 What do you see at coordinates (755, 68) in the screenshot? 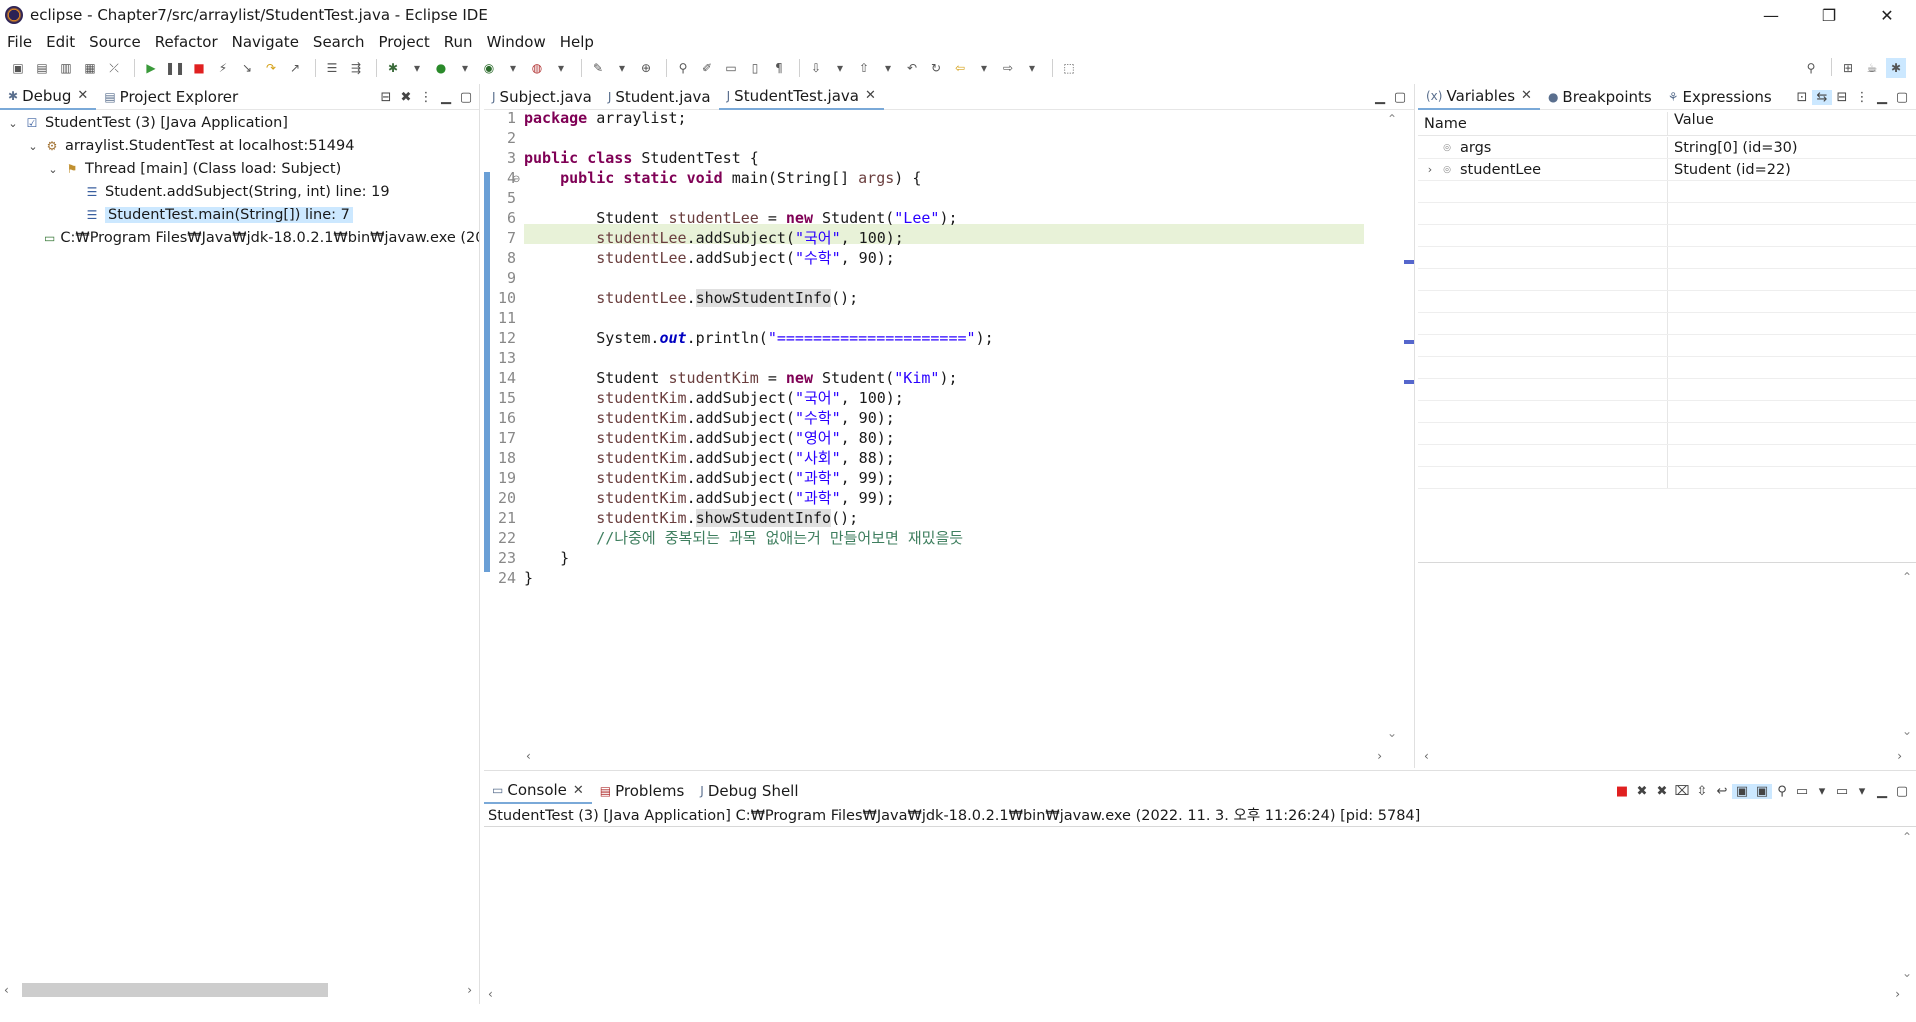
I see `word-wrap-icon: ▯` at bounding box center [755, 68].